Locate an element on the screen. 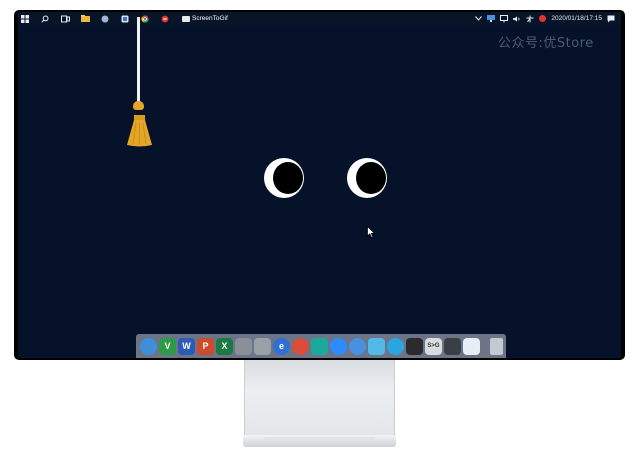 The height and width of the screenshot is (461, 640). dock-zoom-icon is located at coordinates (338, 346).